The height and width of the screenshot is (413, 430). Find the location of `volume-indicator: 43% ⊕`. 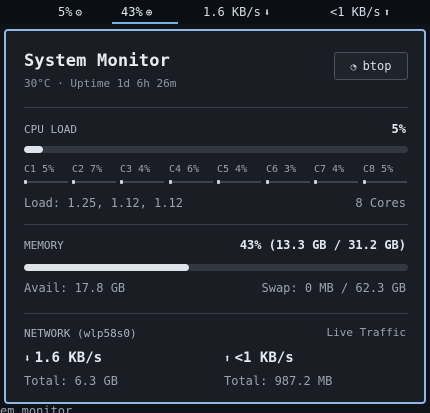

volume-indicator: 43% ⊕ is located at coordinates (136, 12).